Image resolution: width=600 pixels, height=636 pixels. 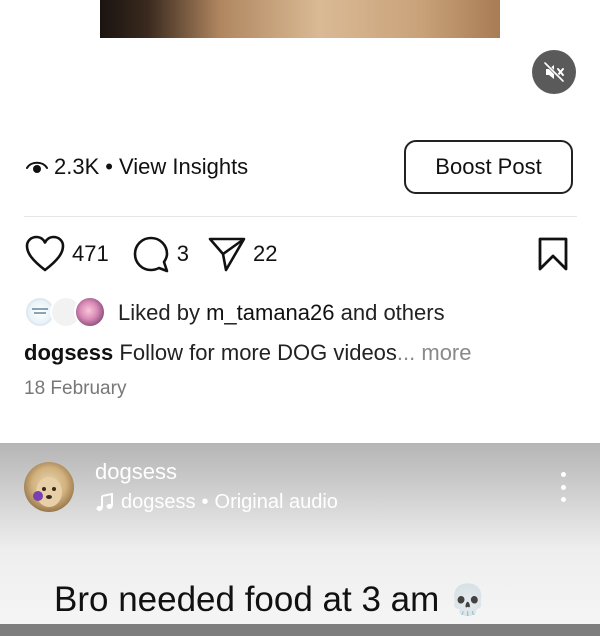 I want to click on mute-button, so click(x=554, y=72).